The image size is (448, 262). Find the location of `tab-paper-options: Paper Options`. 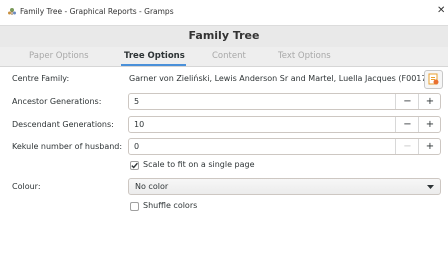

tab-paper-options: Paper Options is located at coordinates (59, 56).